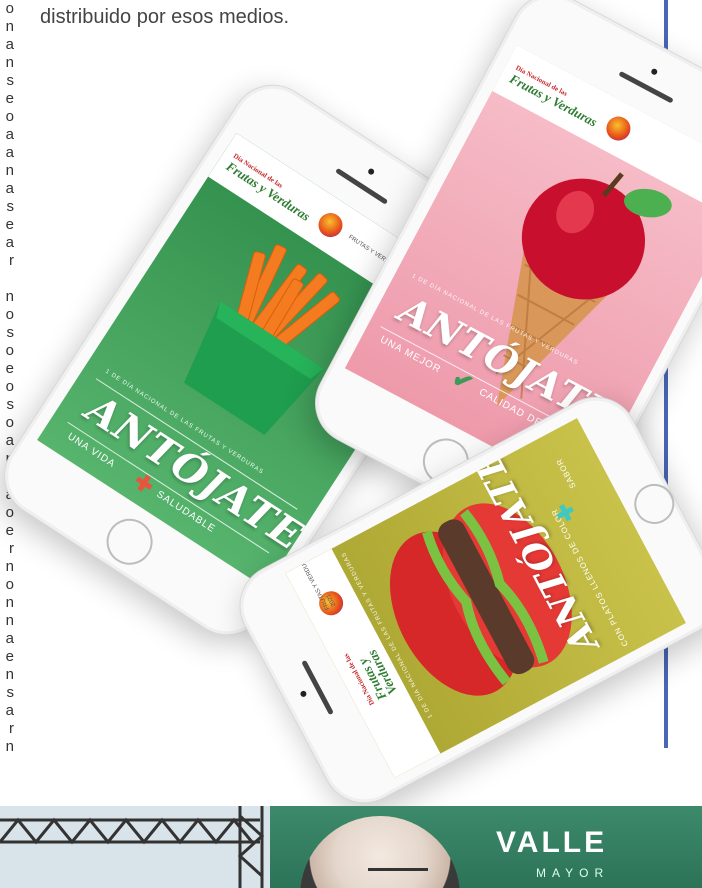 Image resolution: width=702 pixels, height=888 pixels. What do you see at coordinates (552, 842) in the screenshot?
I see `sign-text: VALLE` at bounding box center [552, 842].